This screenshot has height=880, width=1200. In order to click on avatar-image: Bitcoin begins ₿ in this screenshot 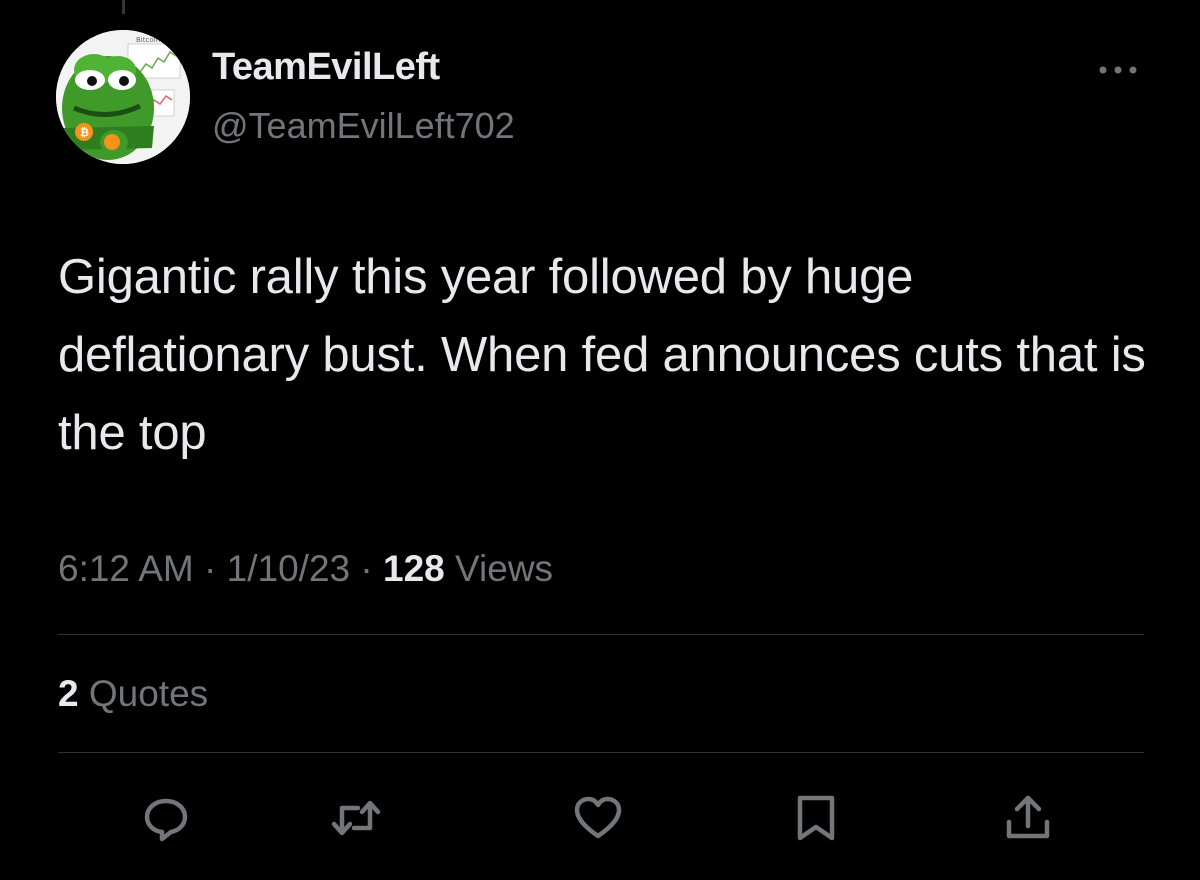, I will do `click(123, 97)`.